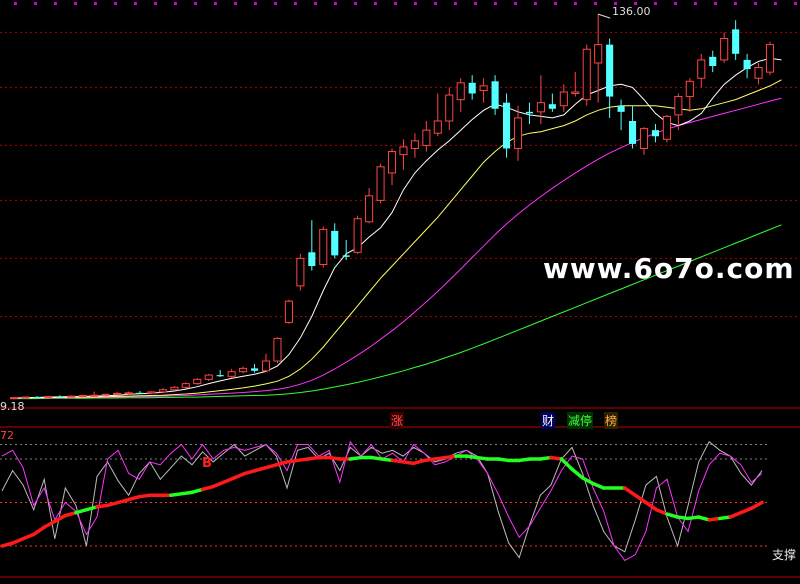 The image size is (800, 584). Describe the element at coordinates (397, 420) in the screenshot. I see `badge-rise: 涨` at that location.